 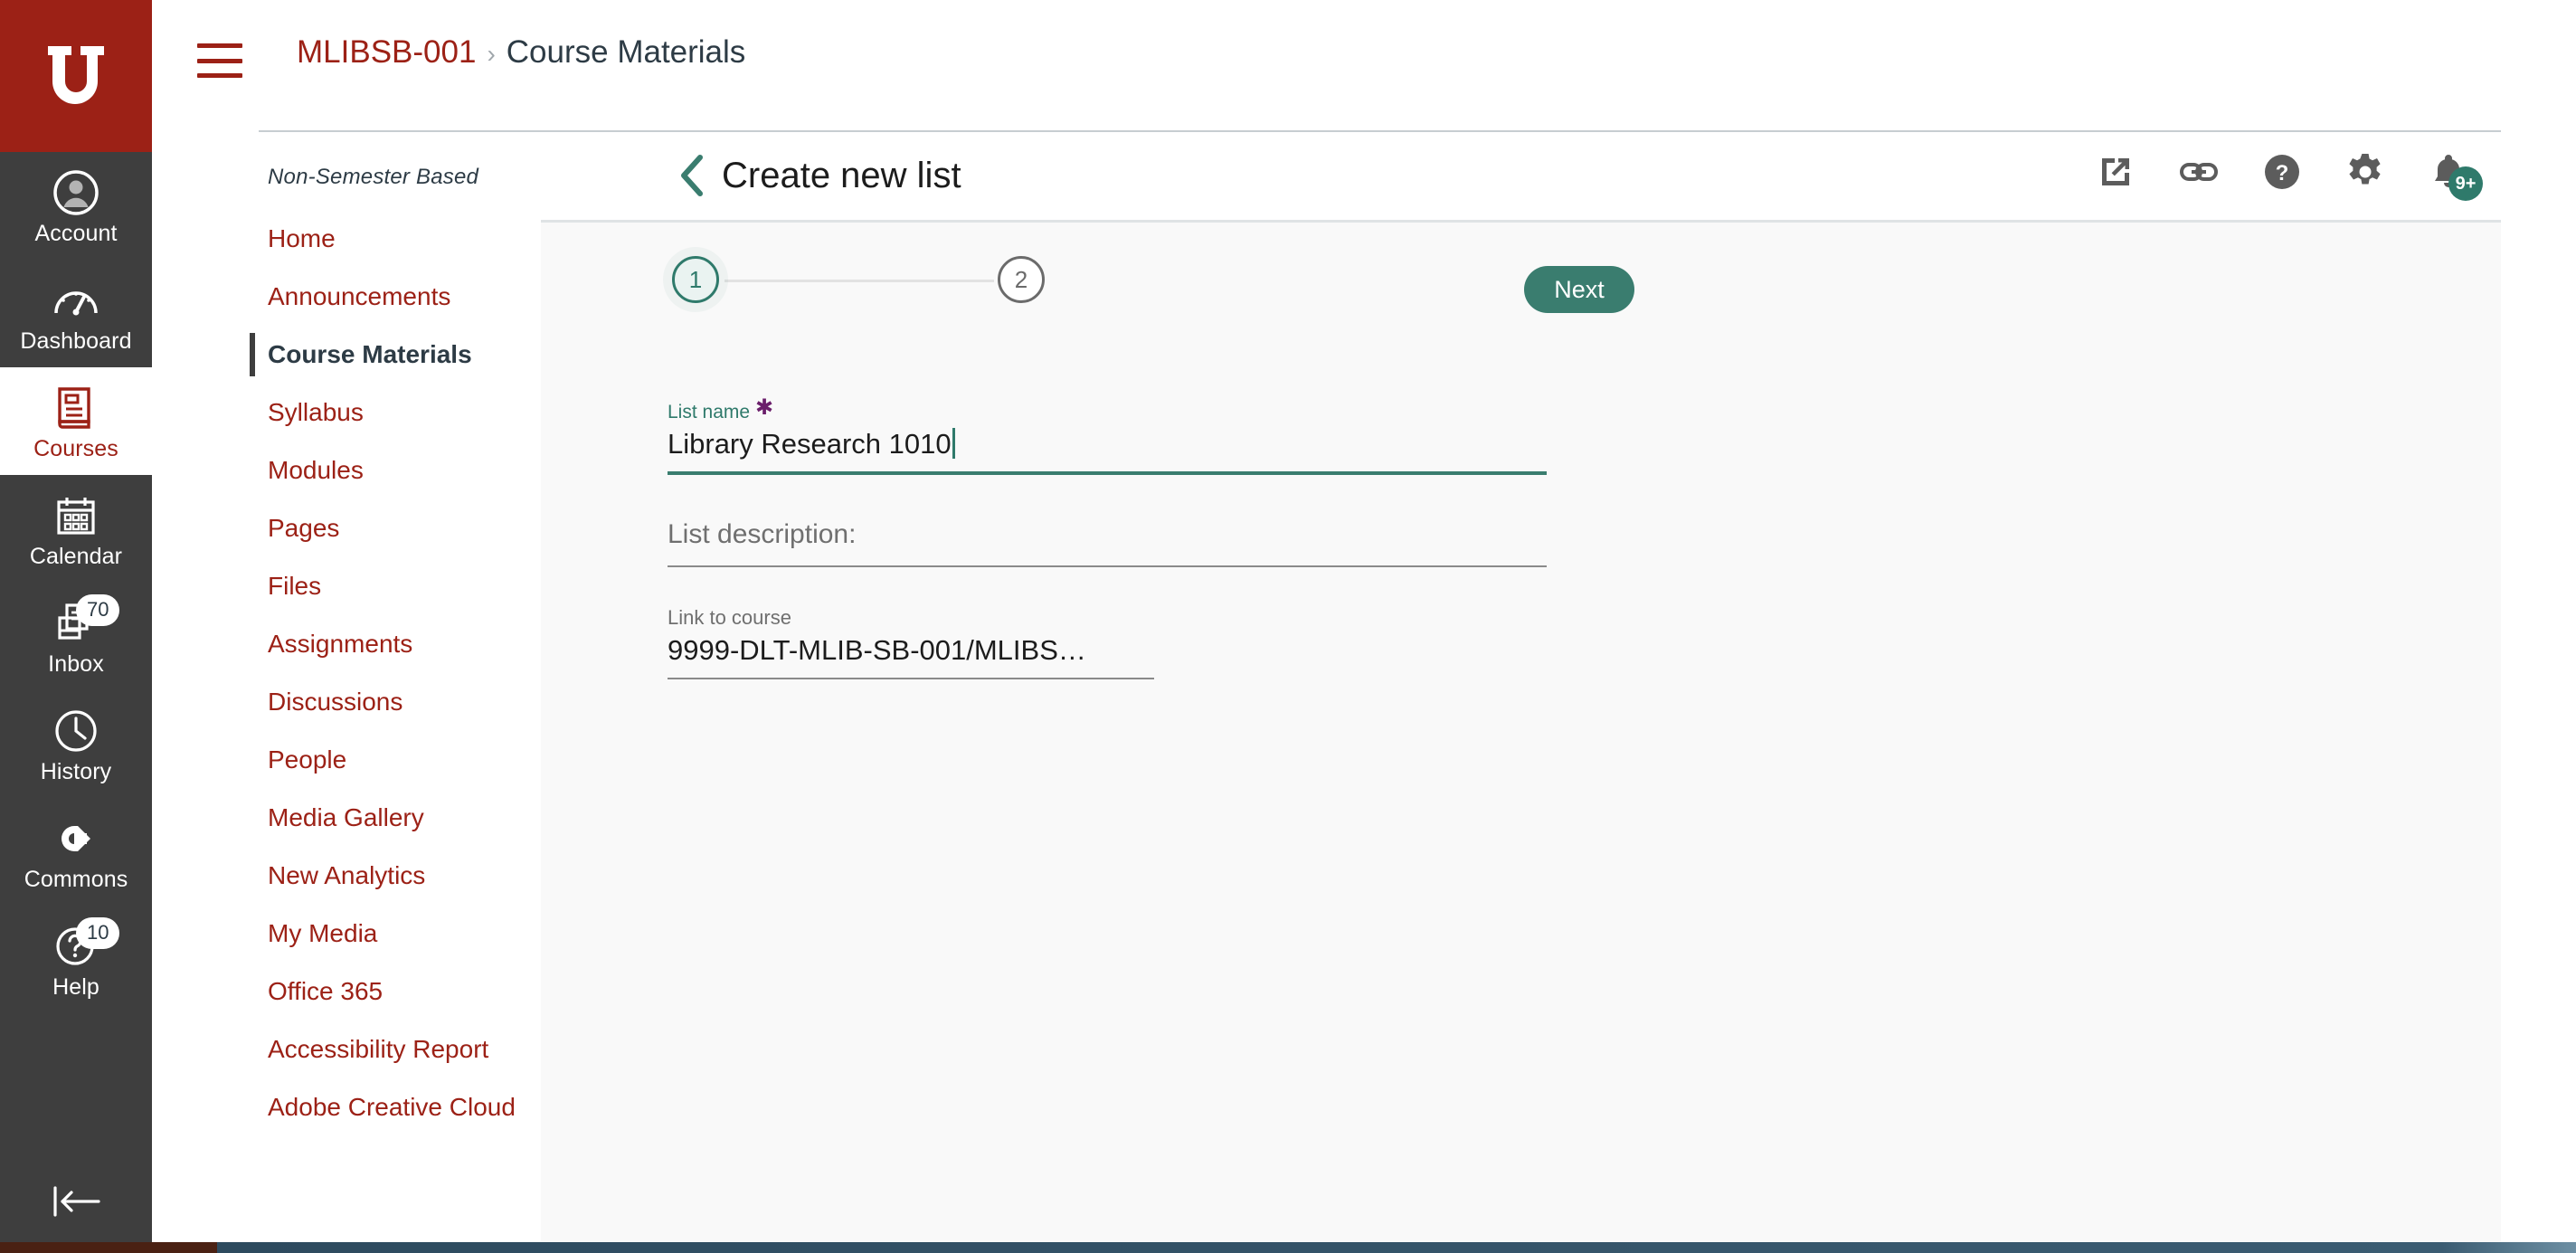 What do you see at coordinates (76, 879) in the screenshot?
I see `rail-item-label: Commons` at bounding box center [76, 879].